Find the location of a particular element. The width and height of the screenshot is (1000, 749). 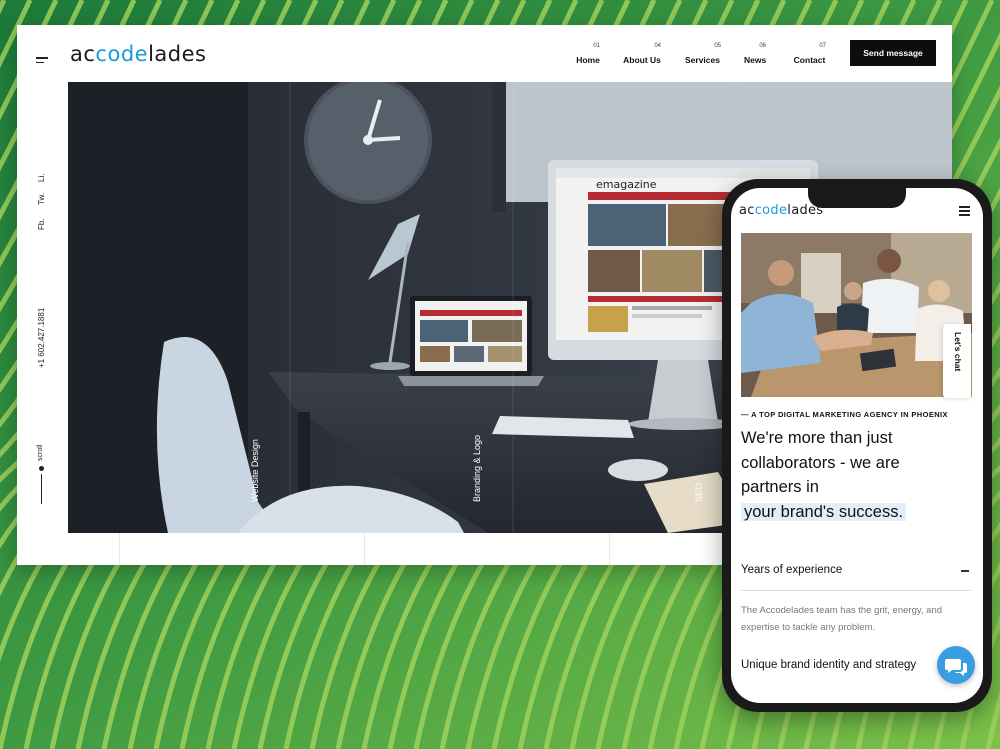

nav-number: 06 is located at coordinates (762, 46).